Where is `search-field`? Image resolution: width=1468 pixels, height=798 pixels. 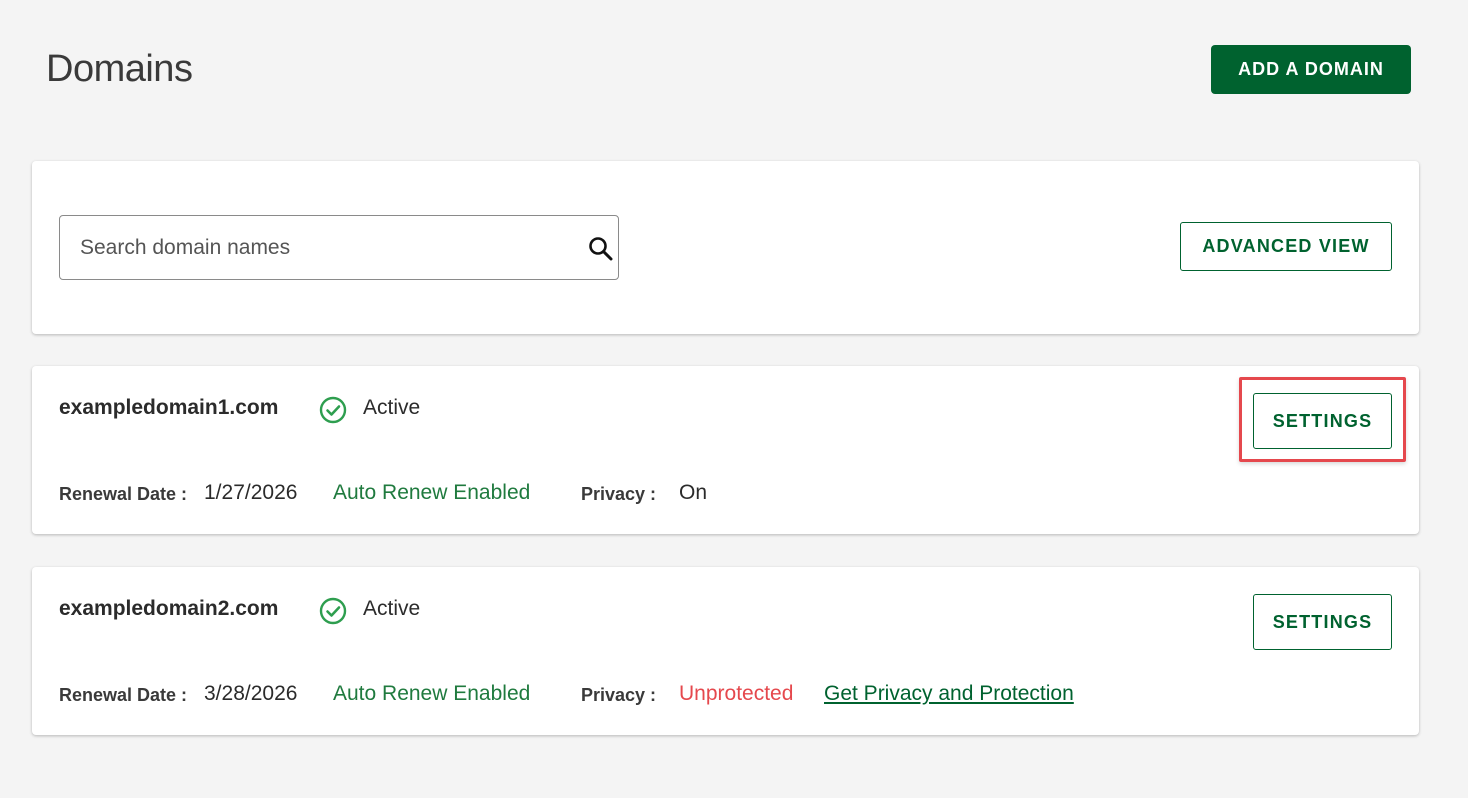
search-field is located at coordinates (339, 247).